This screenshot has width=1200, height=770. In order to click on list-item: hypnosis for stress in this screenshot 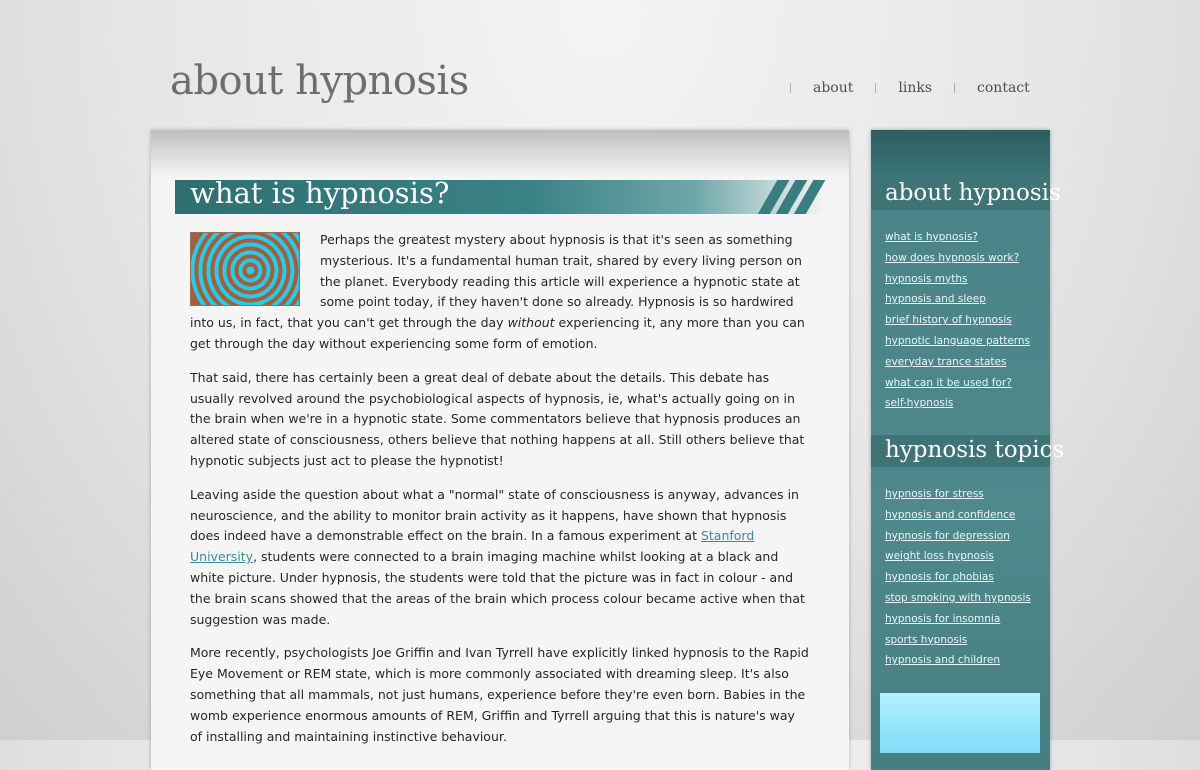, I will do `click(958, 492)`.